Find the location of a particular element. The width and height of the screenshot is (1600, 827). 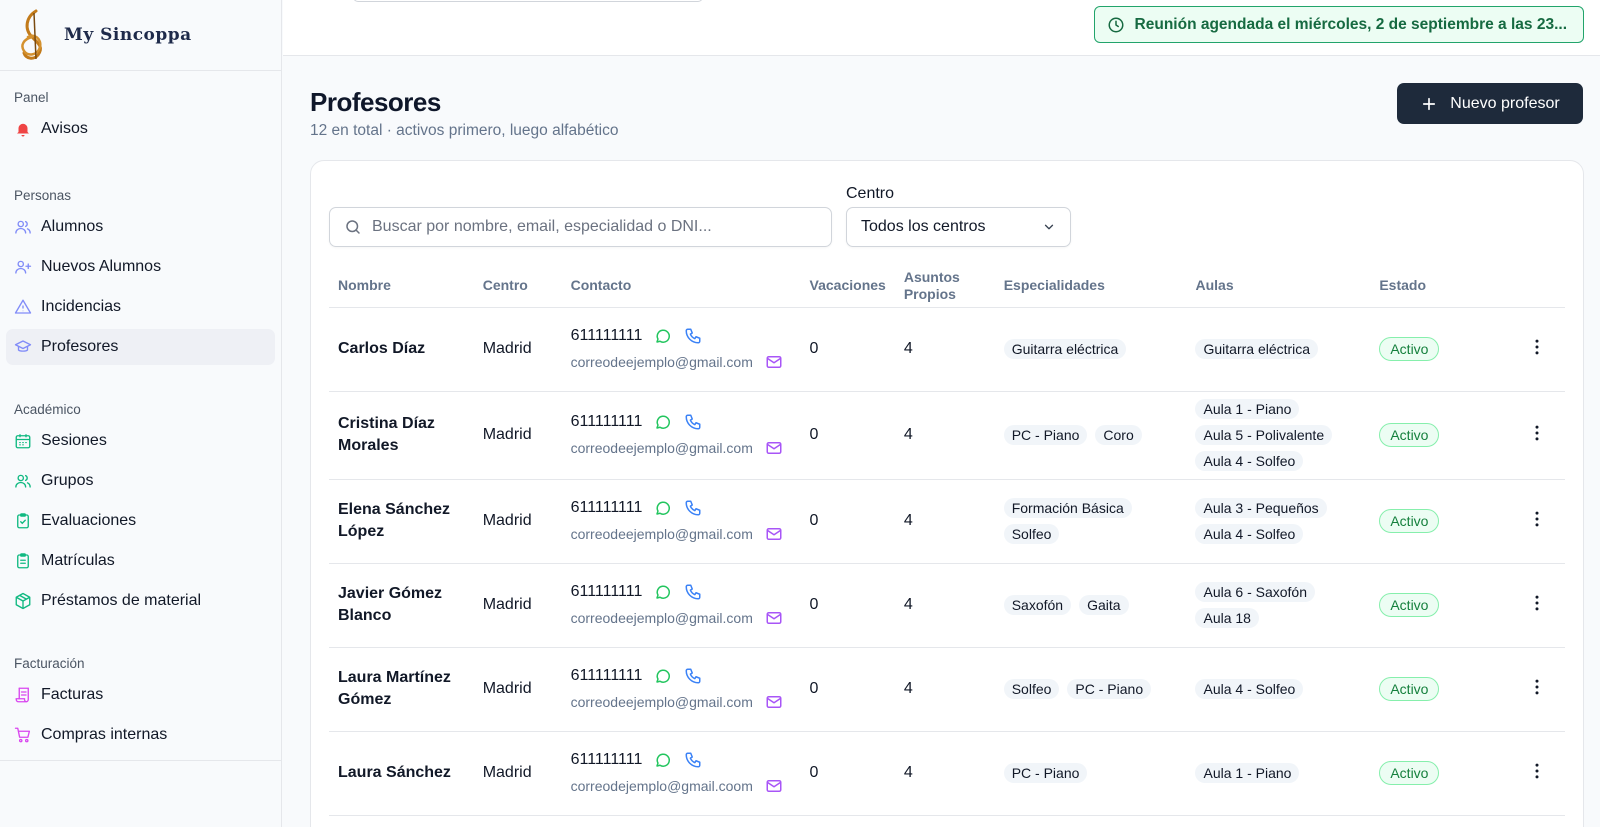

warning-icon is located at coordinates (23, 306).